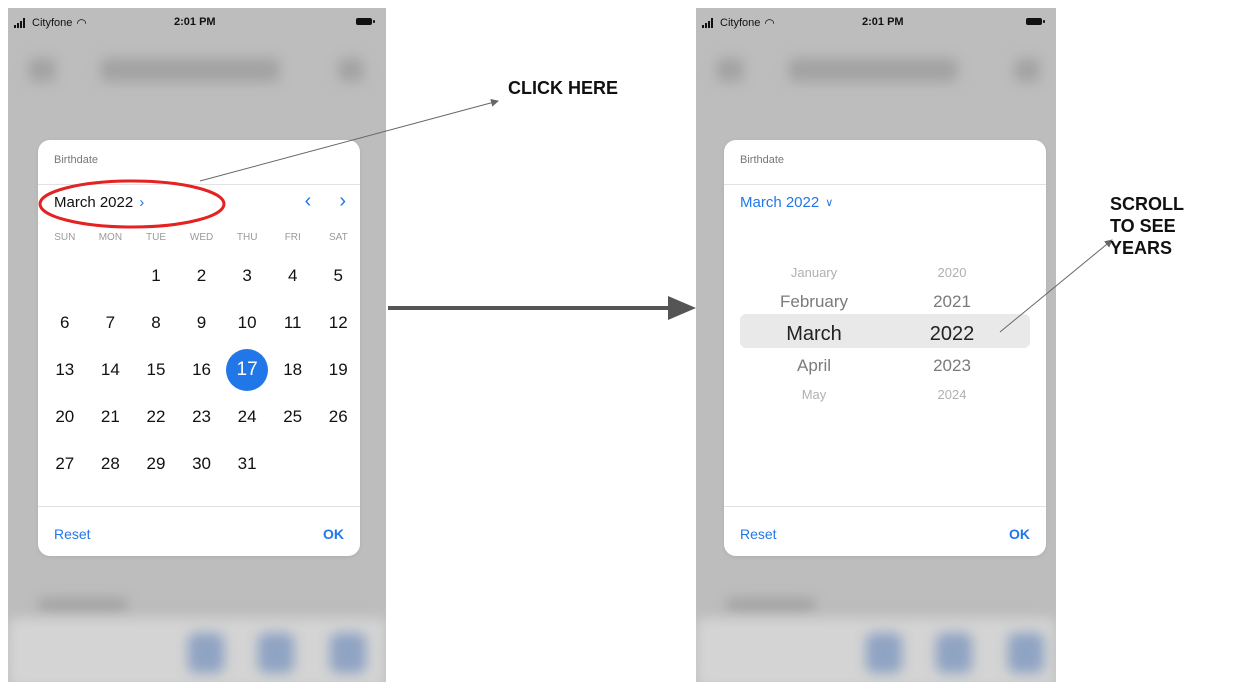 The width and height of the screenshot is (1250, 682). I want to click on scroll-hint-label: SCROLL TO SEE YEARS, so click(1180, 226).